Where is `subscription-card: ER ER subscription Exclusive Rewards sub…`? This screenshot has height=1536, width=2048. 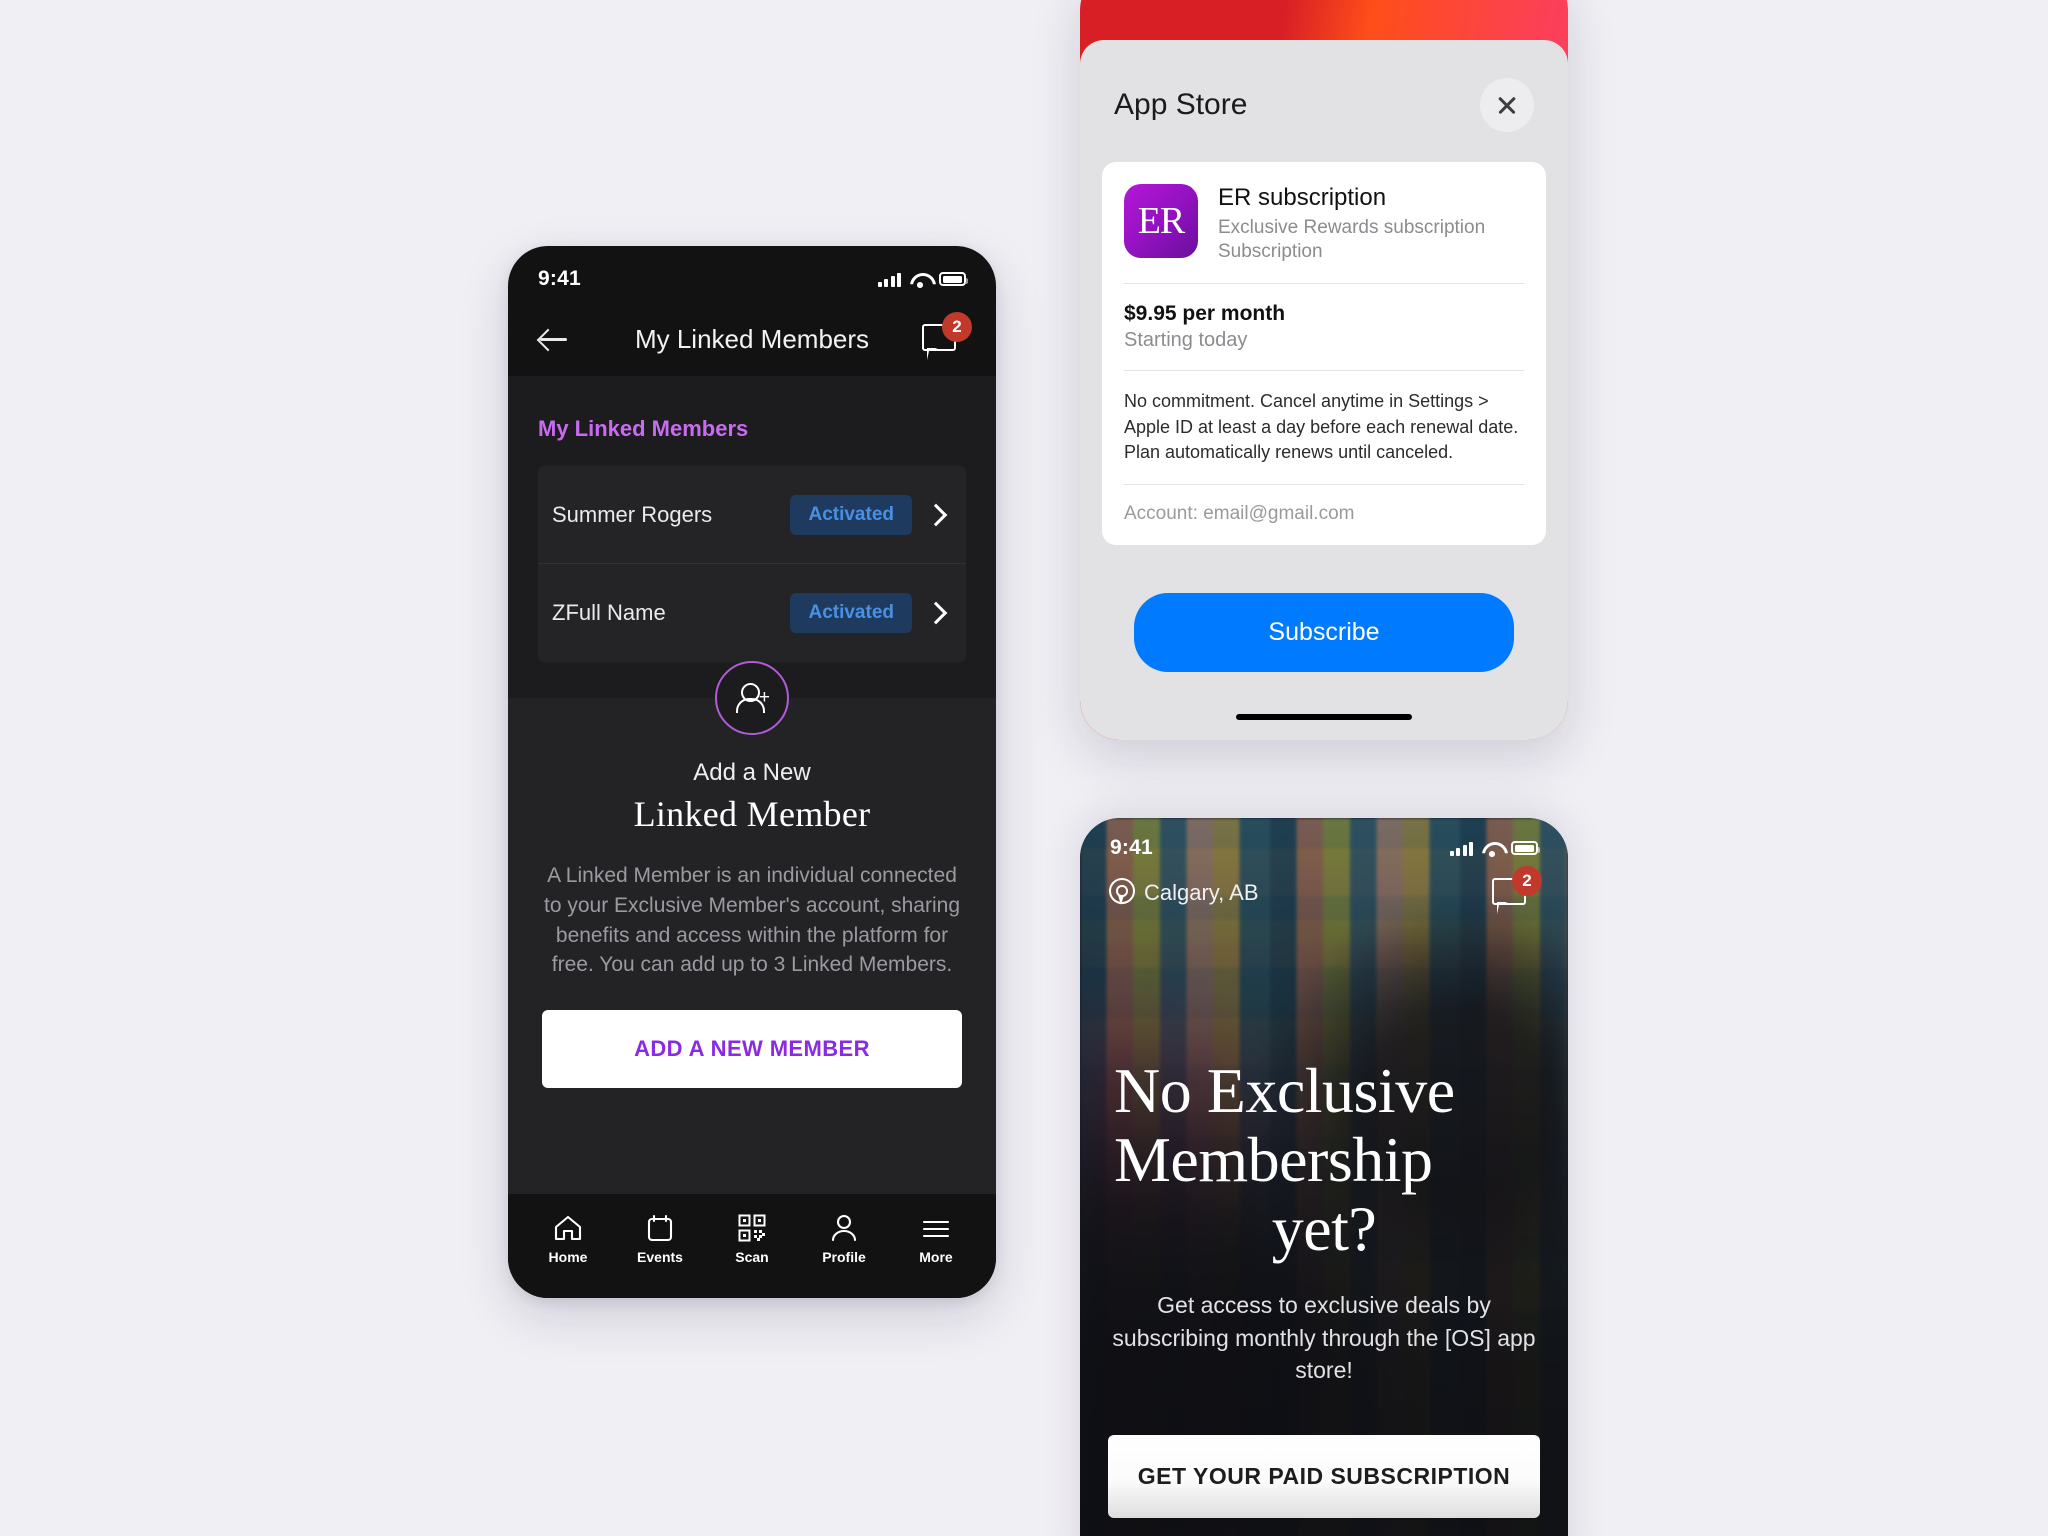
subscription-card: ER ER subscription Exclusive Rewards sub… is located at coordinates (1324, 353).